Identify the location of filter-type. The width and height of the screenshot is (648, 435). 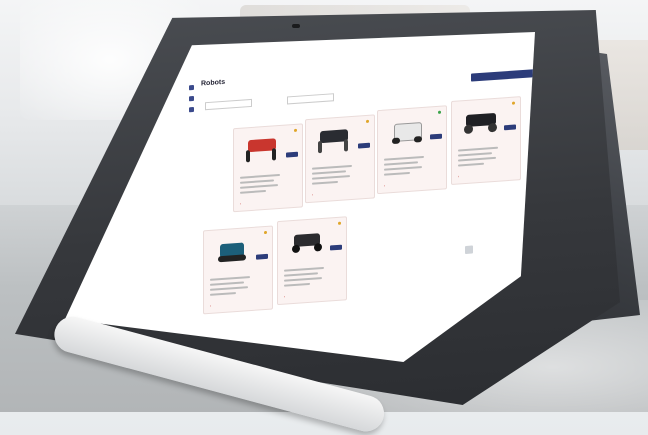
(228, 104).